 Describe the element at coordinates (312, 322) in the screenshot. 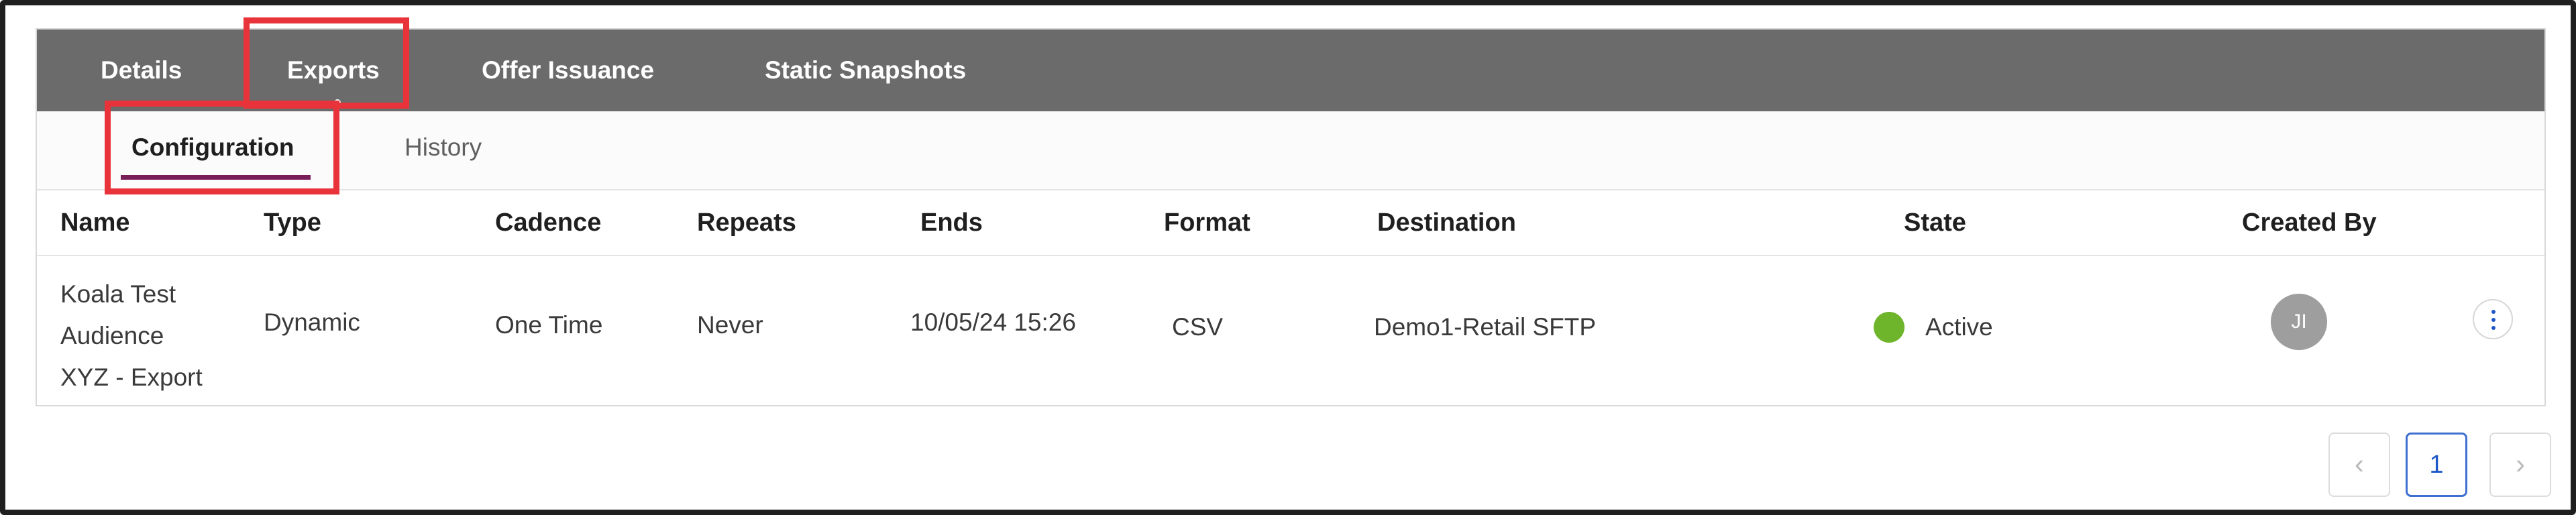

I see `type-cell: Dynamic` at that location.